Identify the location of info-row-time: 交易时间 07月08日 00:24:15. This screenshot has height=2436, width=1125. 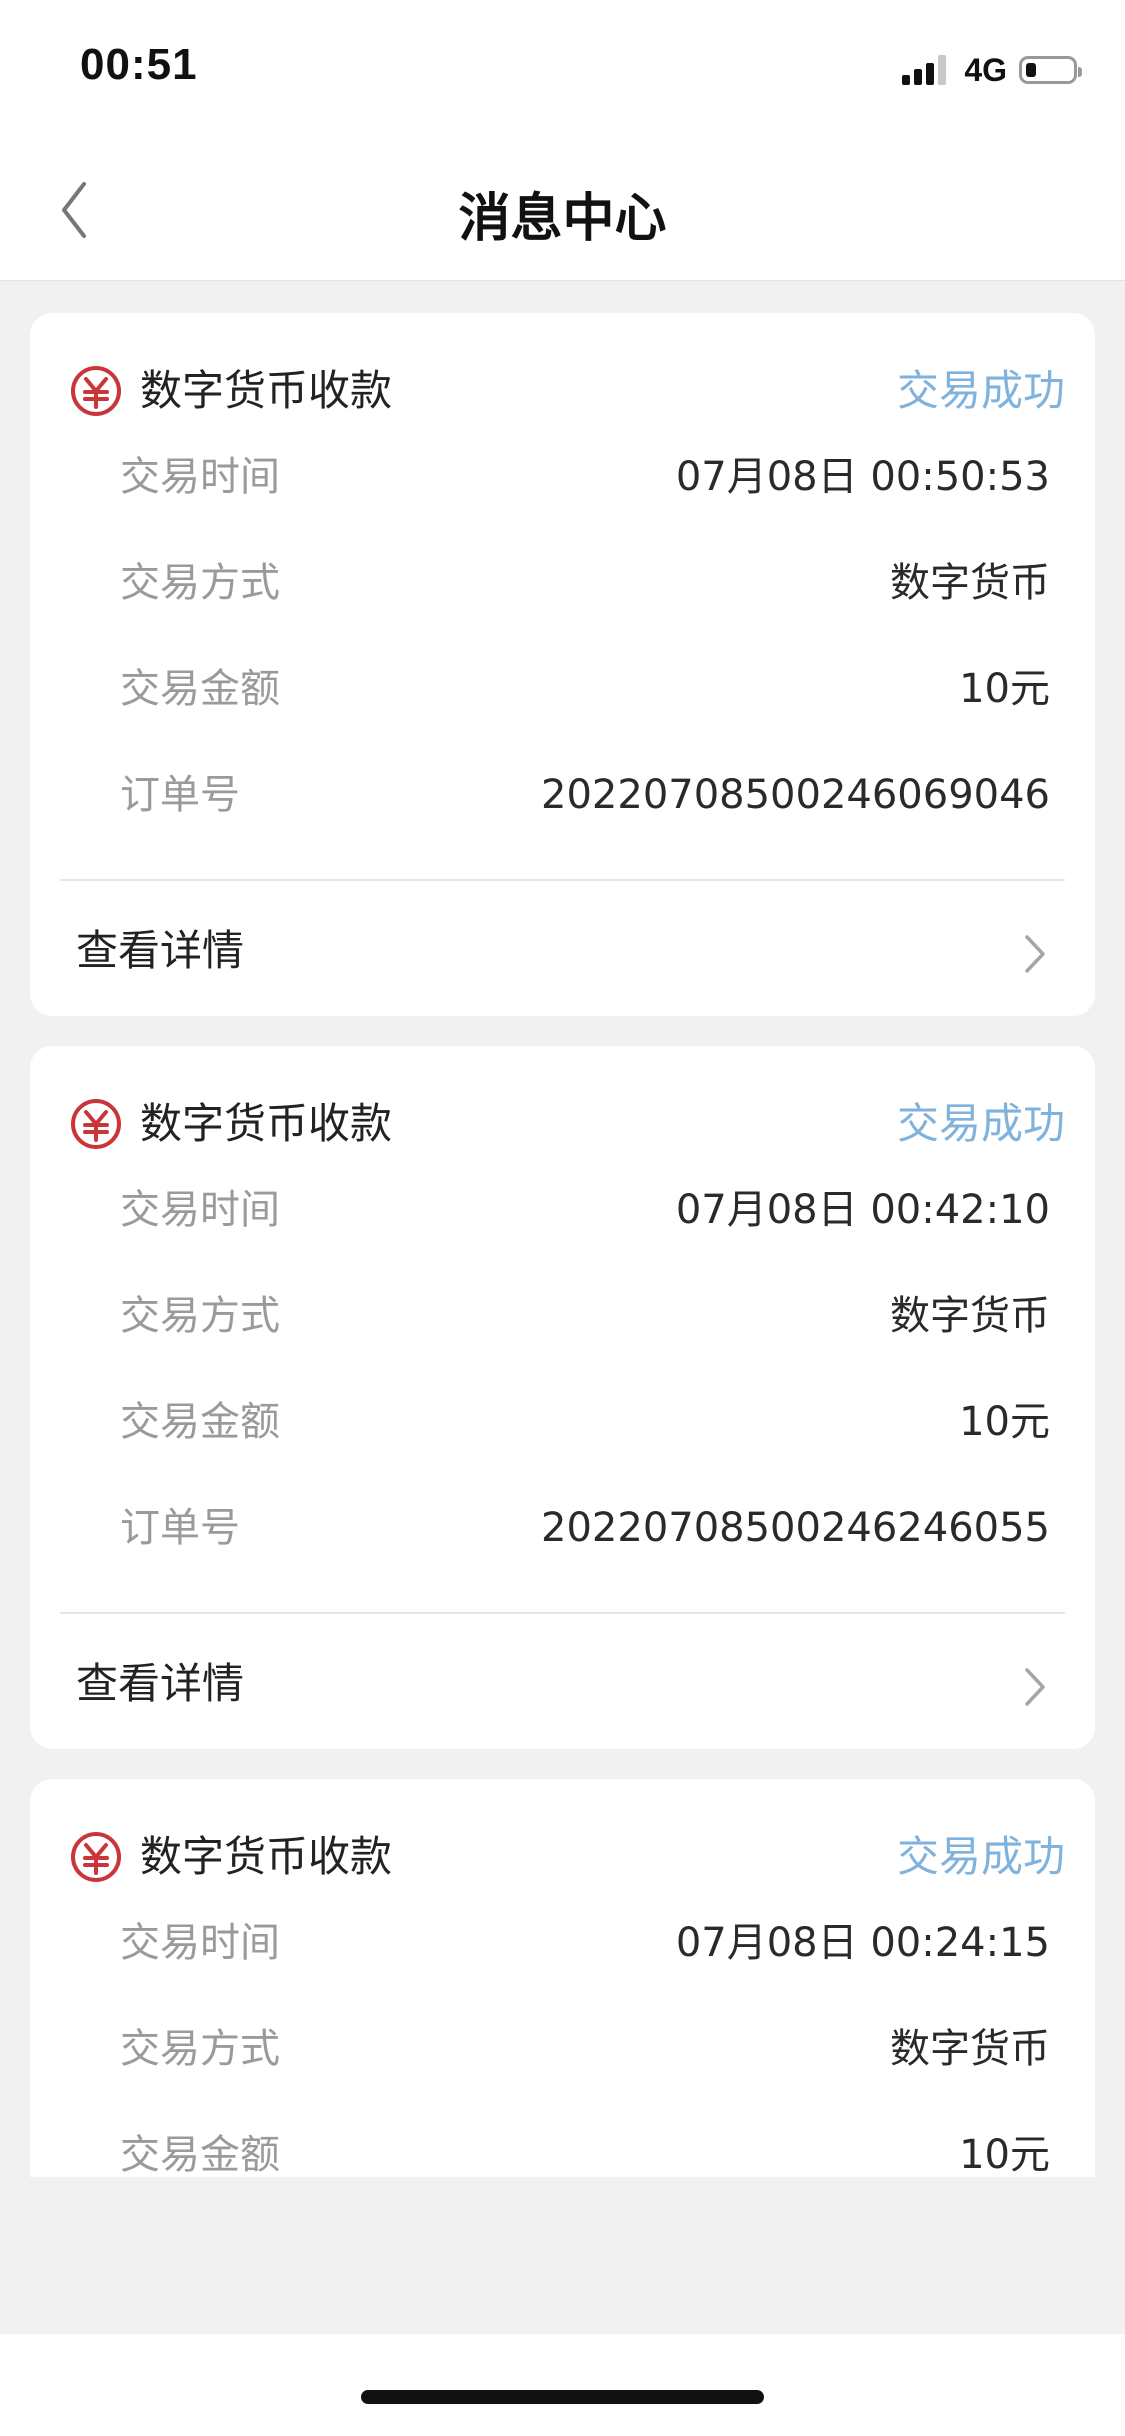
(585, 1943).